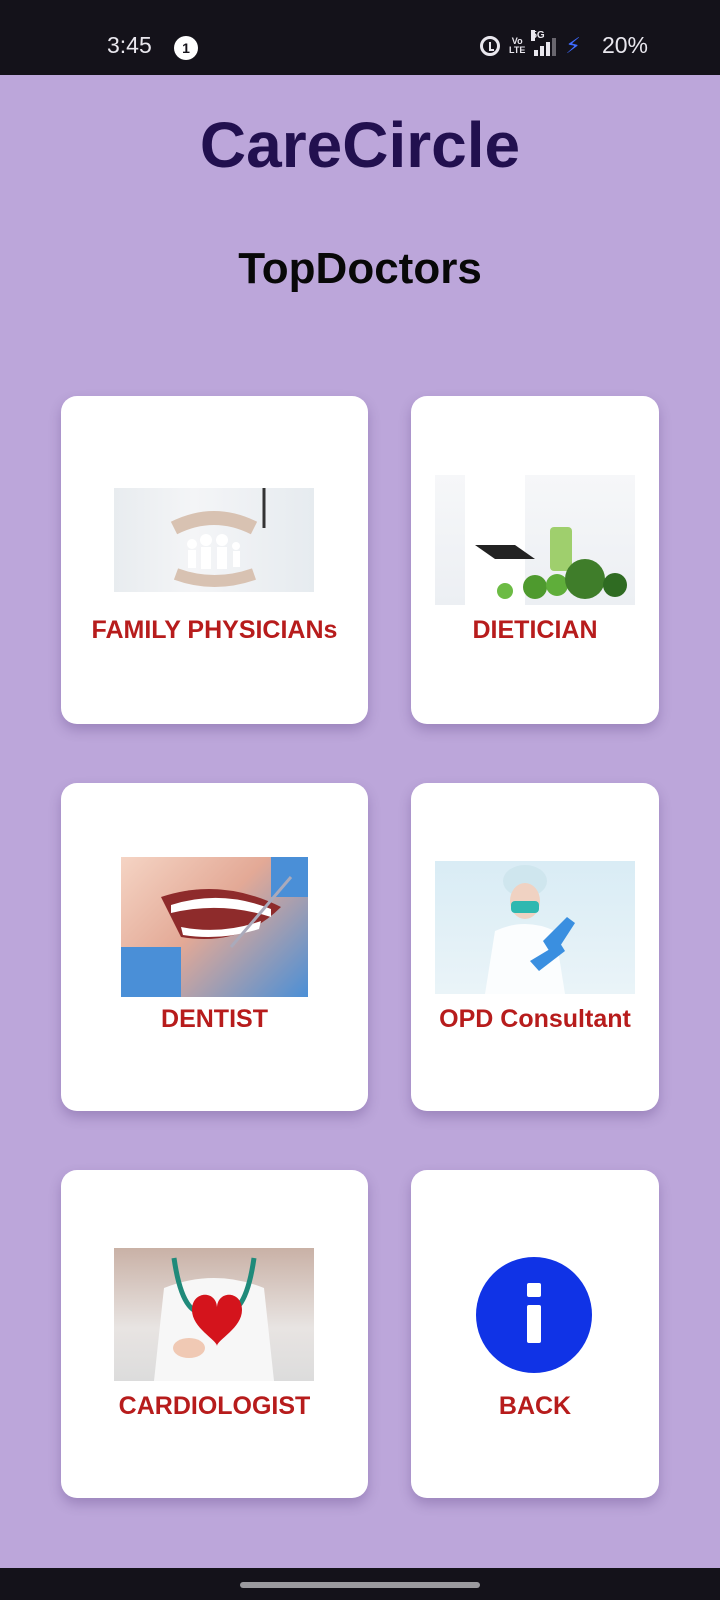 The image size is (720, 1600). I want to click on home-gesture-handle, so click(360, 1585).